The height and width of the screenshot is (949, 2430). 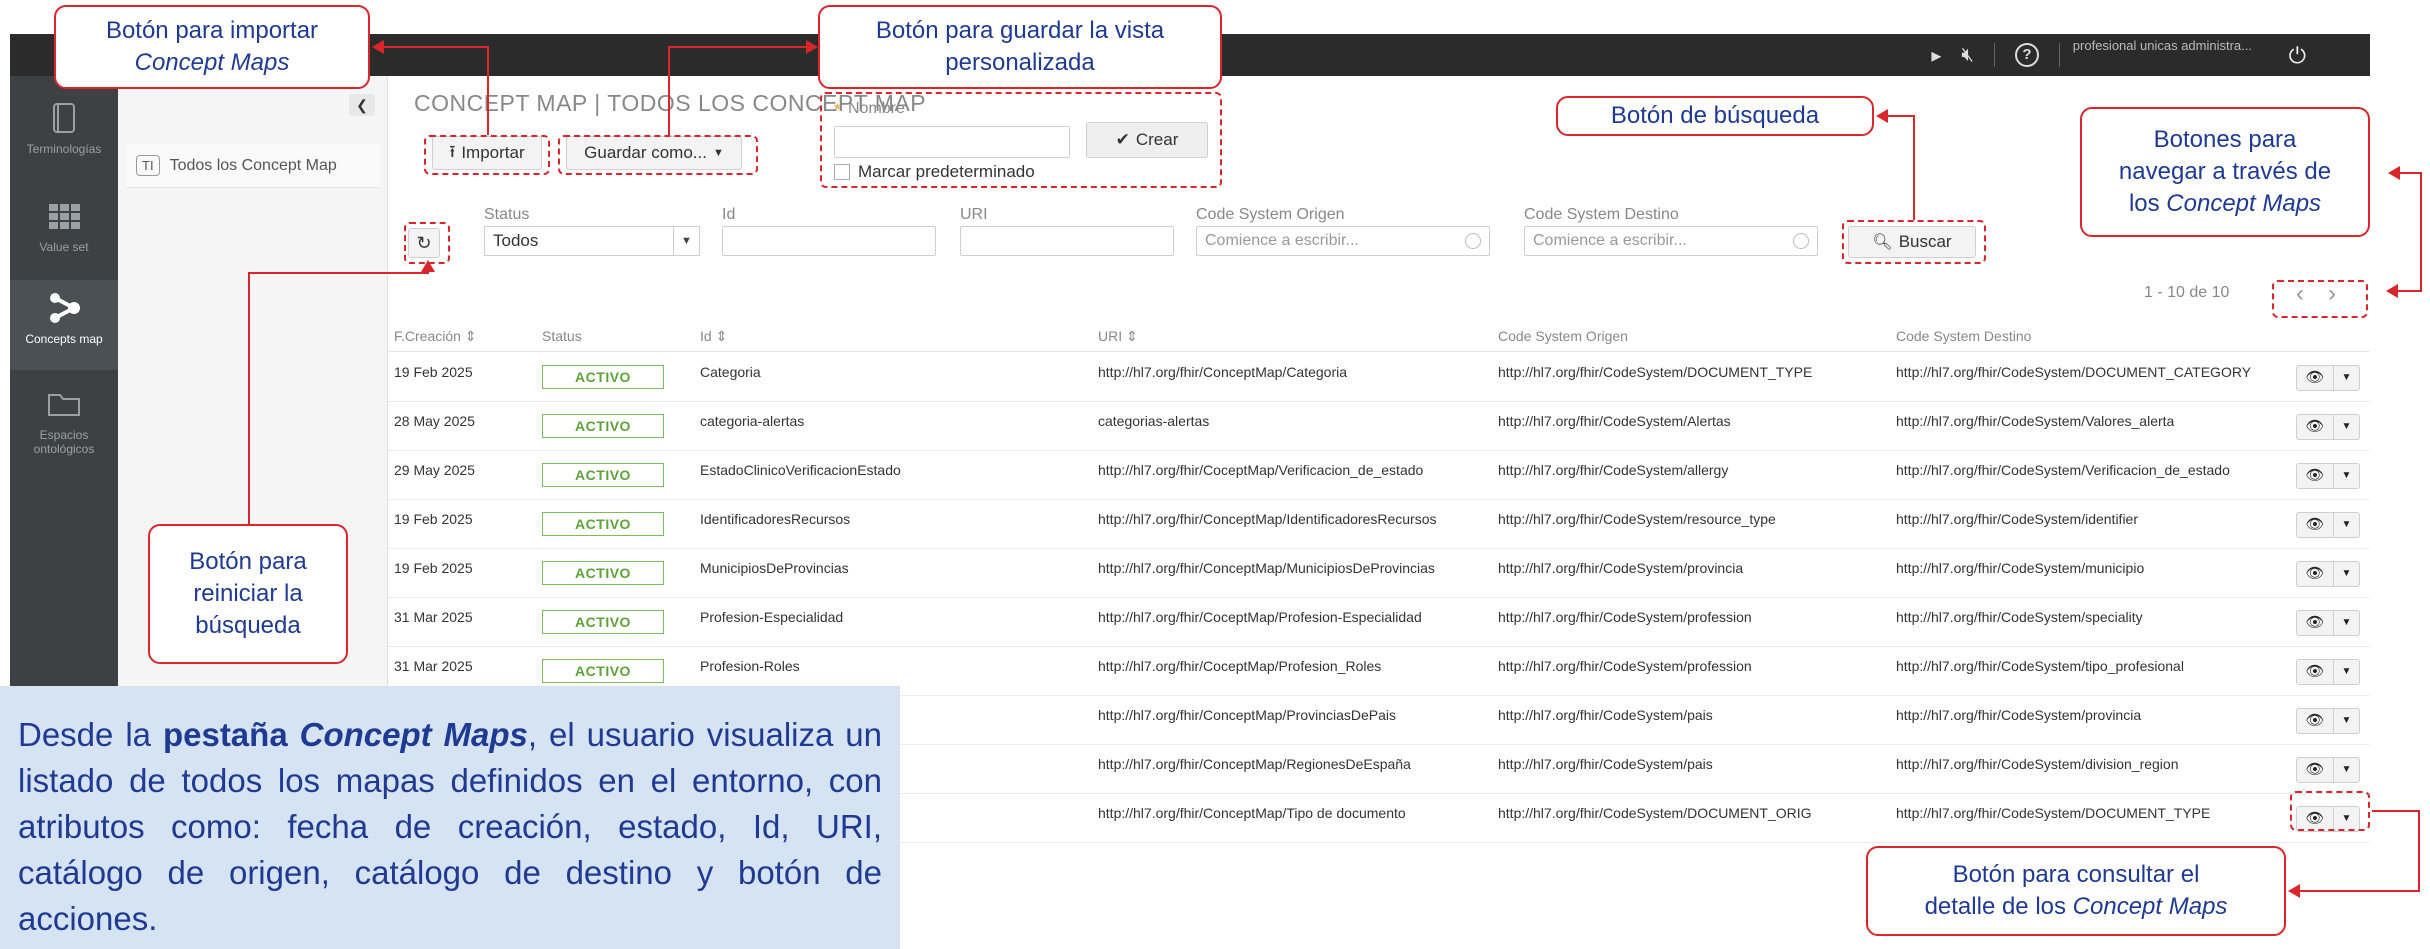 I want to click on callout-text: Botón para importar, so click(x=212, y=30).